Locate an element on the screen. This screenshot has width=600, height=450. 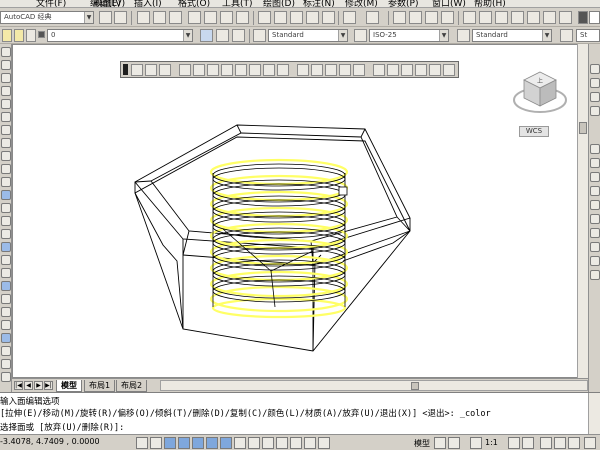
spline-icon is located at coordinates (6, 156).